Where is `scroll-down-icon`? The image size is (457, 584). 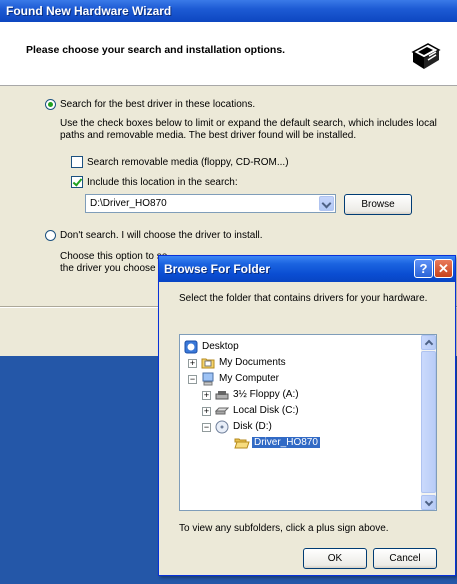
scroll-down-icon is located at coordinates (428, 502).